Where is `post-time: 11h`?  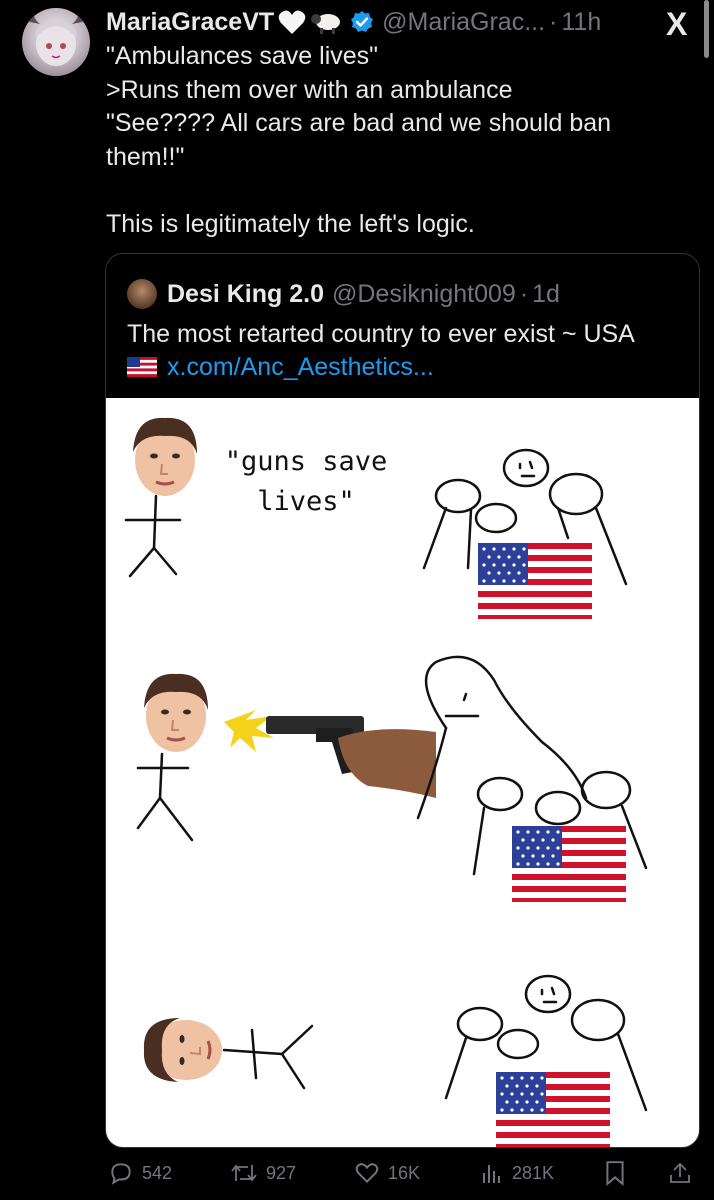 post-time: 11h is located at coordinates (581, 22).